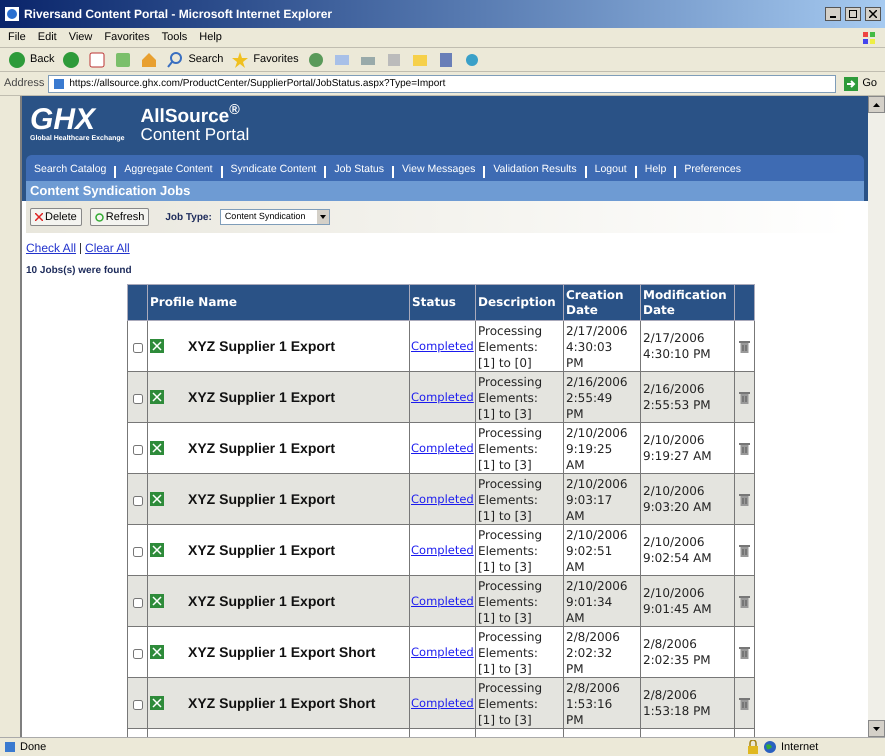  I want to click on nav-link: Syndicate Content, so click(273, 170).